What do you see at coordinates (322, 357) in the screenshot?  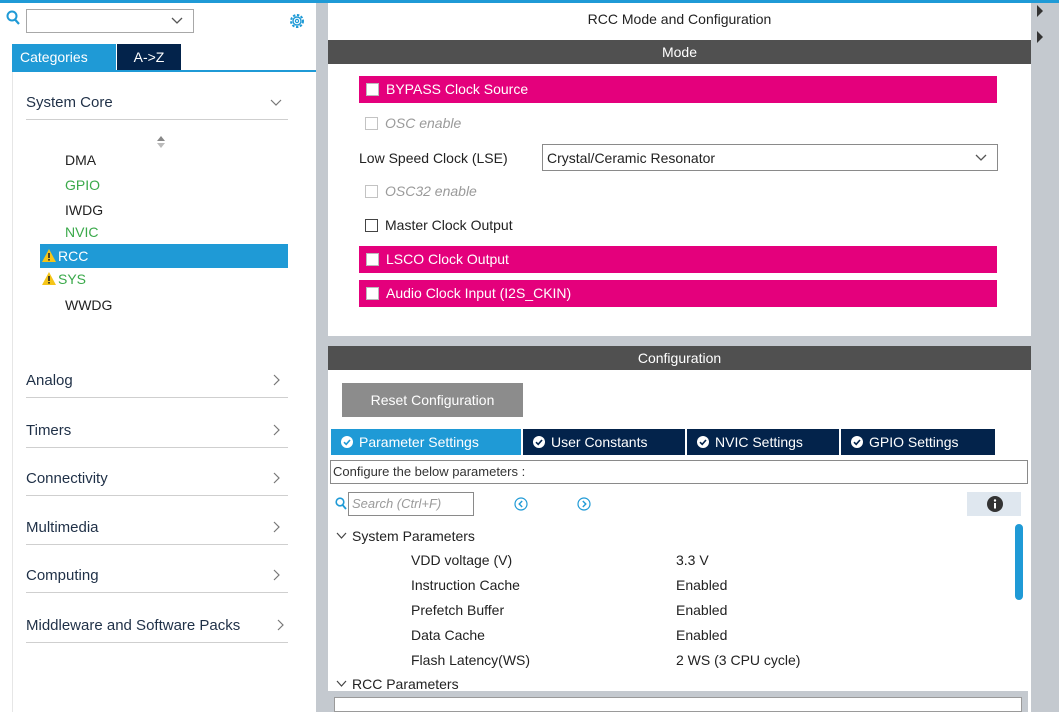 I see `panel-splitter` at bounding box center [322, 357].